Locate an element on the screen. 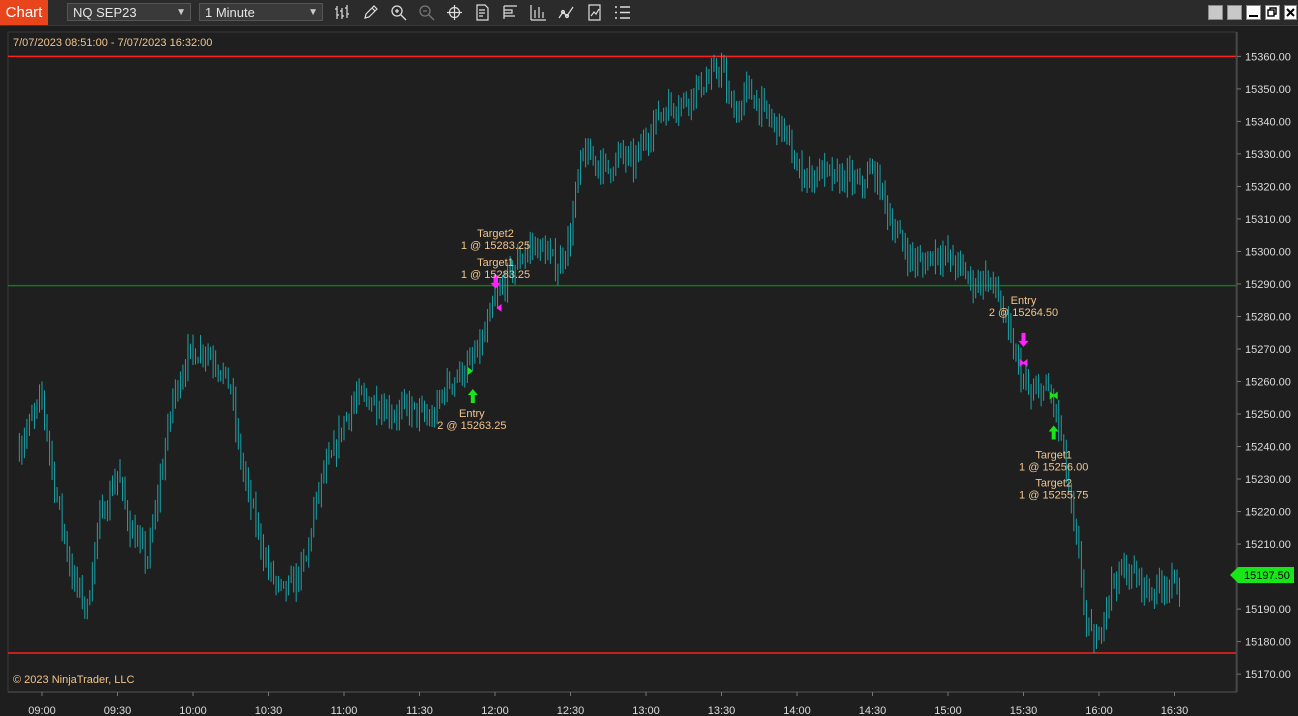  restore-icon is located at coordinates (1272, 12).